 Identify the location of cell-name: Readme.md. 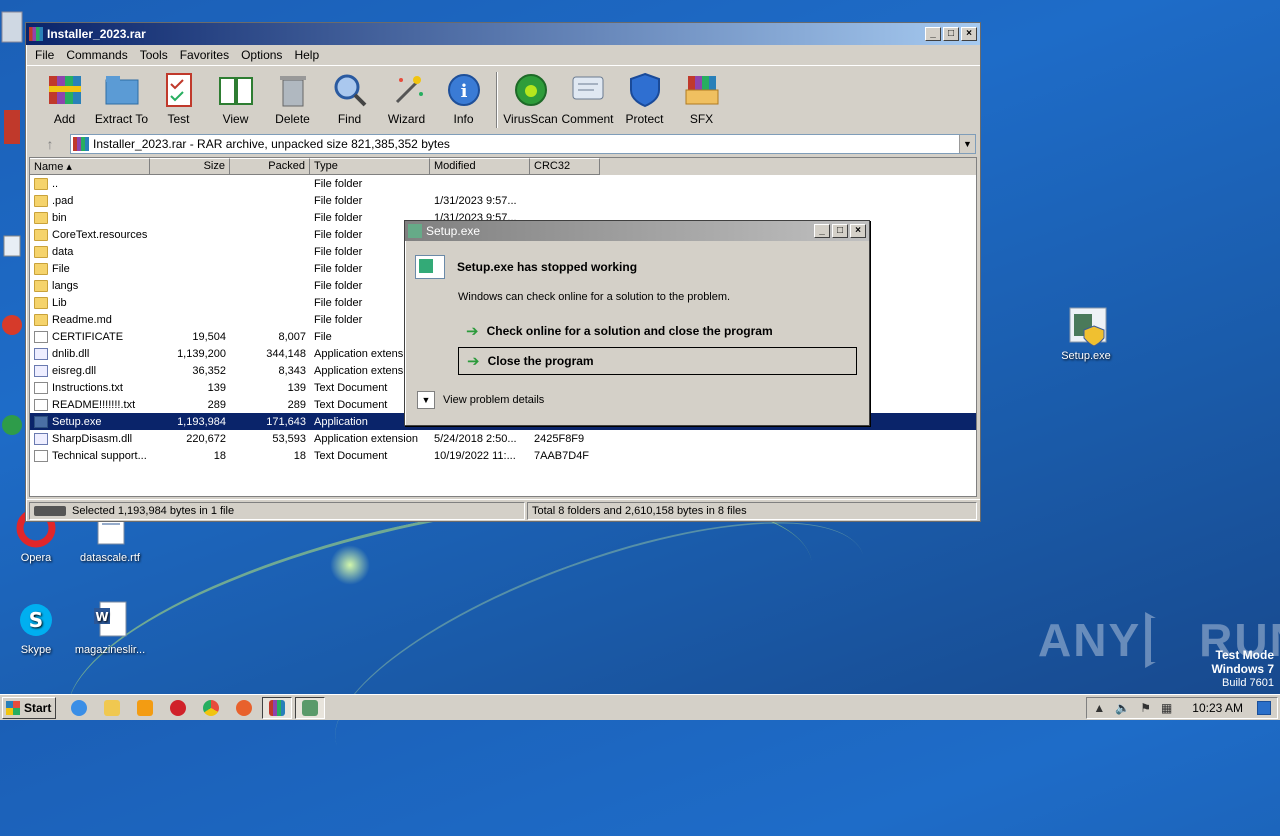
(90, 319).